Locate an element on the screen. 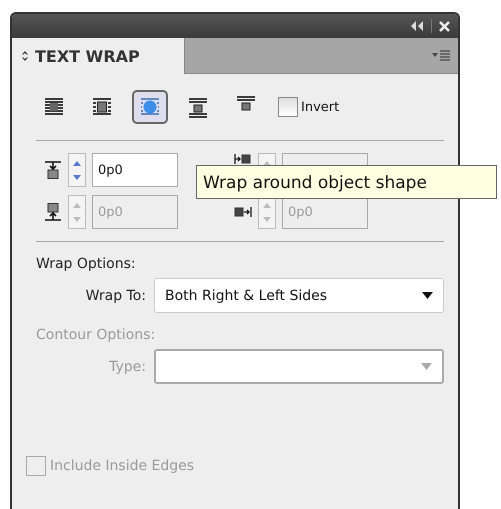 The width and height of the screenshot is (501, 509). checkbox-label: Include Inside Edges is located at coordinates (122, 466).